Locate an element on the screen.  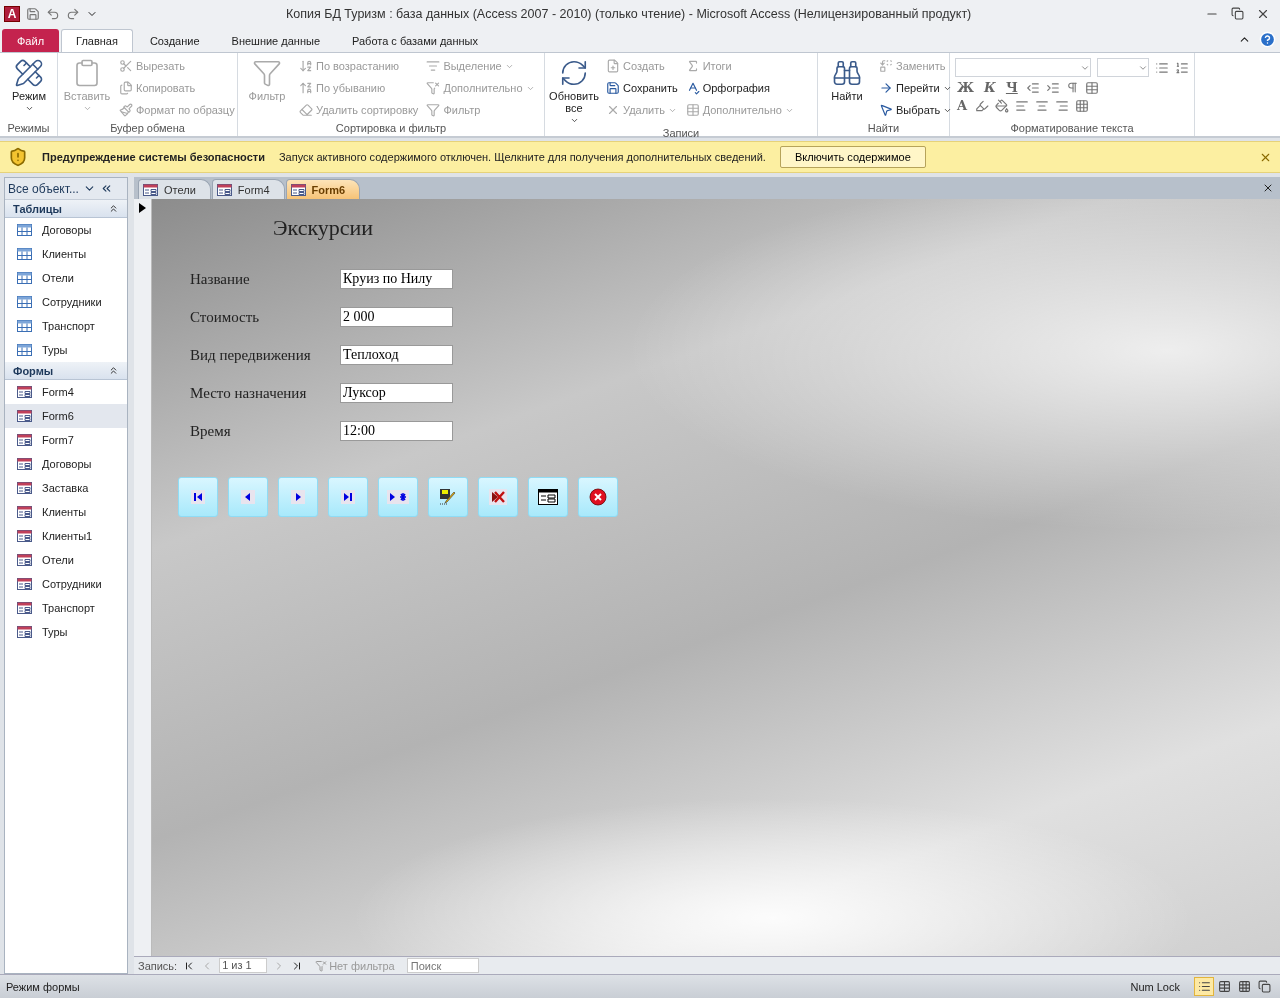
outdent-icon is located at coordinates (1032, 87).